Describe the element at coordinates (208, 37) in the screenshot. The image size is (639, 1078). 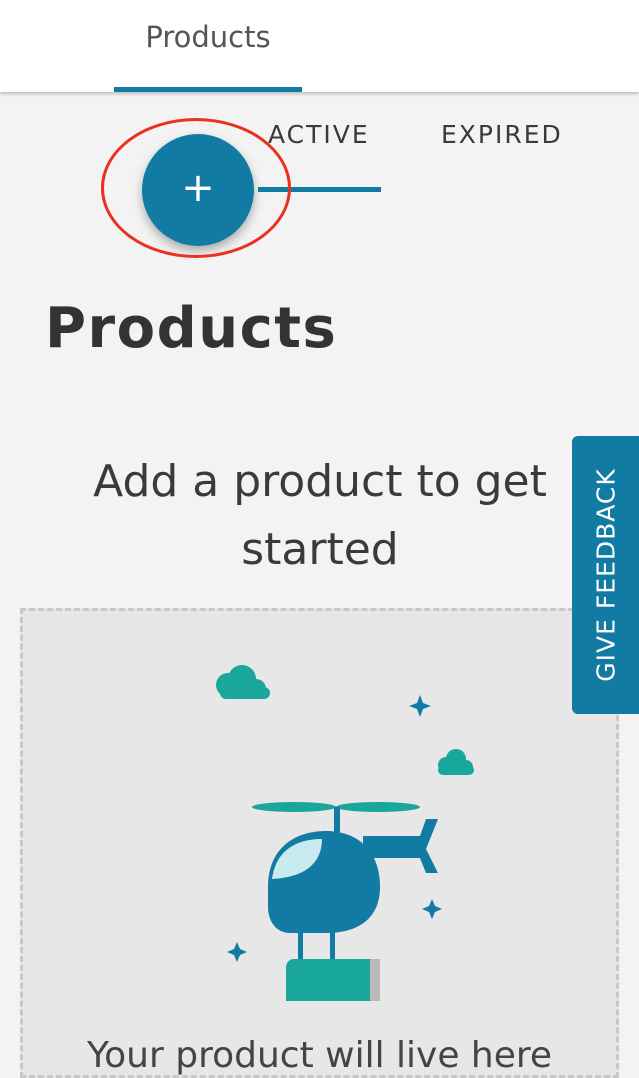
I see `tab-products-label: Products` at that location.